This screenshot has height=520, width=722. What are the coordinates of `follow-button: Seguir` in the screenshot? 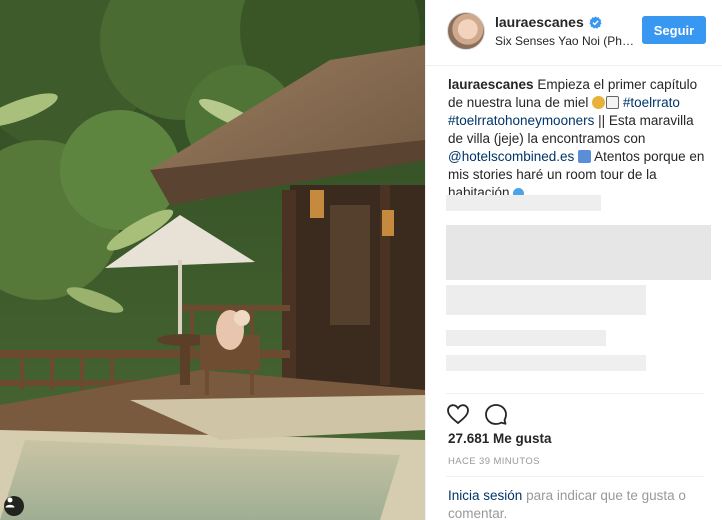 It's located at (674, 30).